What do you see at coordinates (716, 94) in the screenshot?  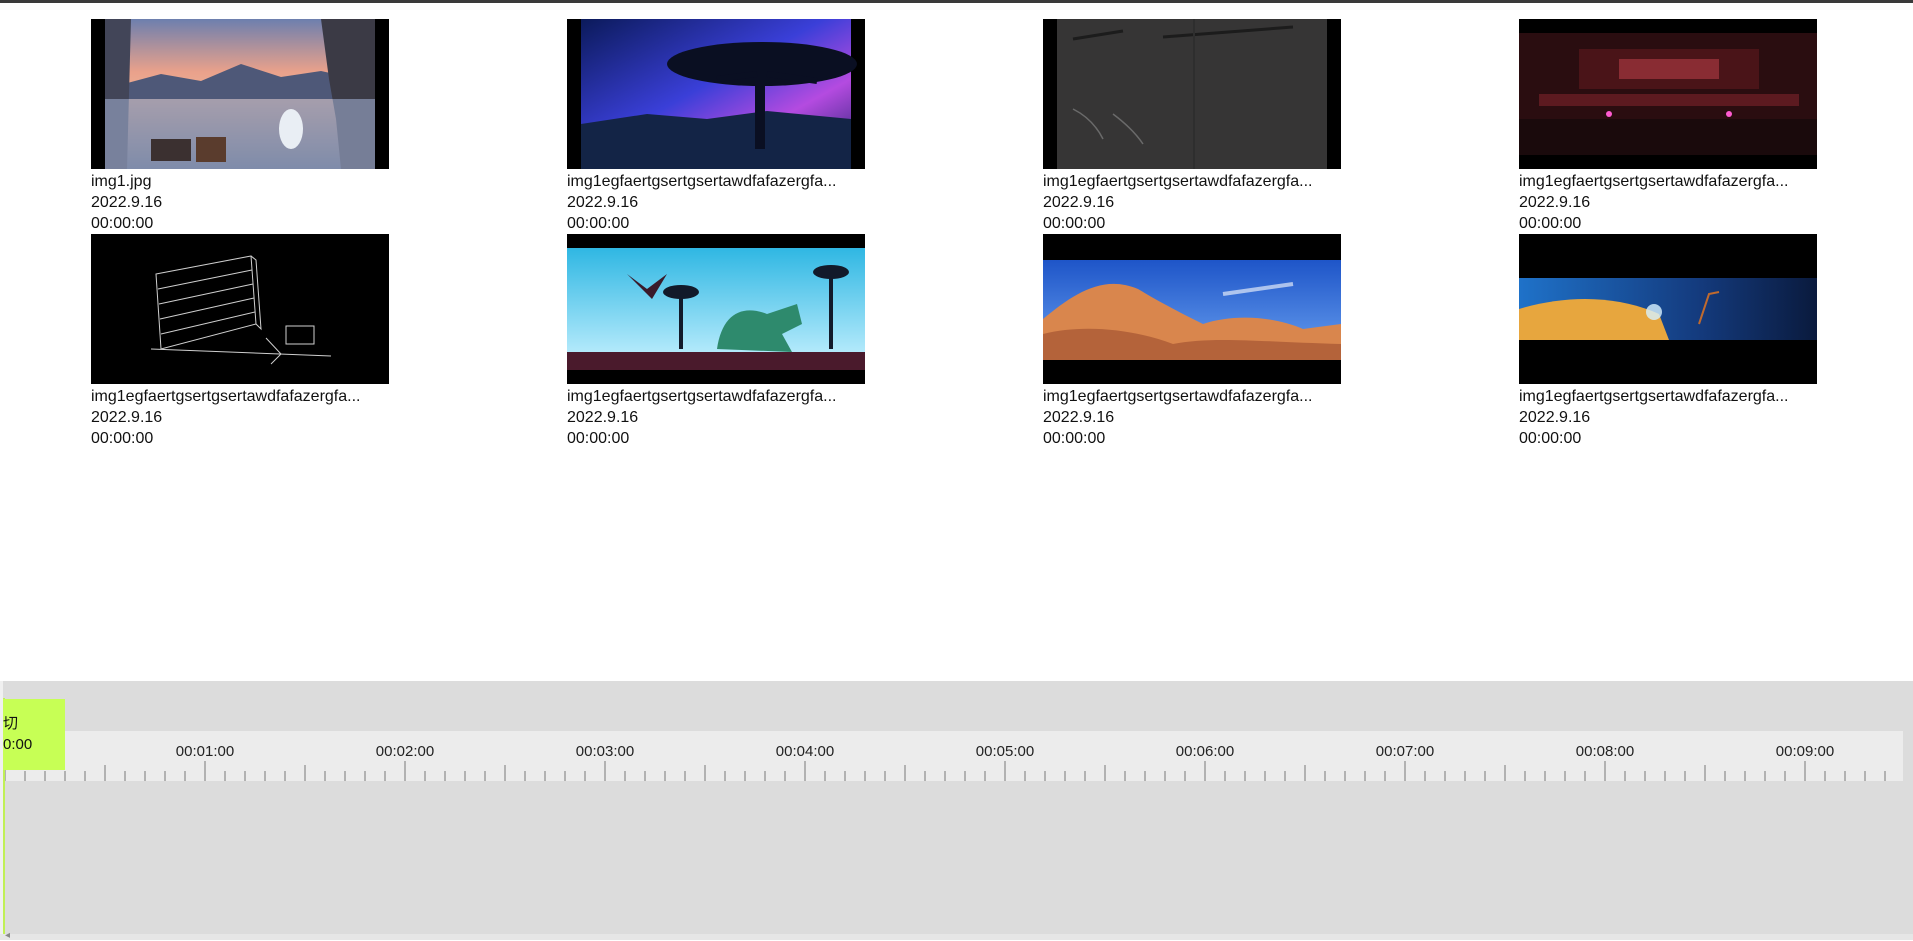 I see `aurora-tree-thumbnail` at bounding box center [716, 94].